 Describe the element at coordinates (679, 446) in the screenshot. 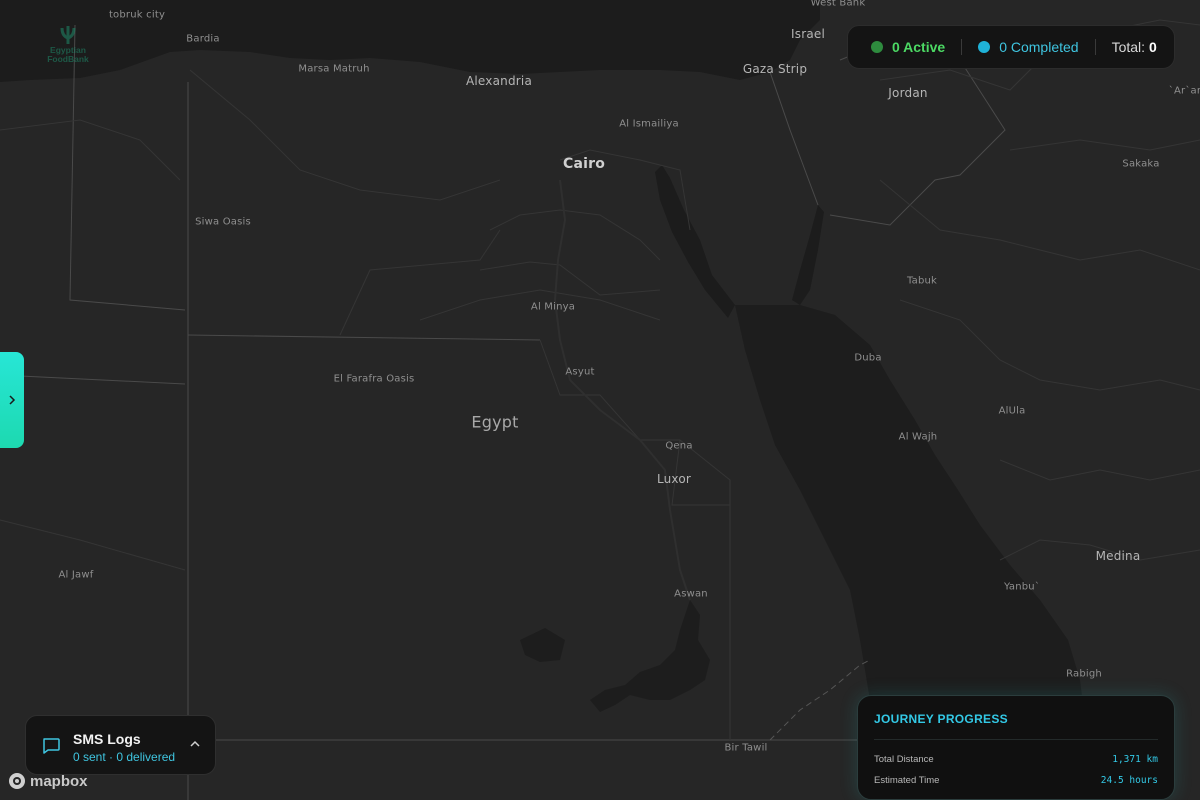

I see `place-label: Qena` at that location.